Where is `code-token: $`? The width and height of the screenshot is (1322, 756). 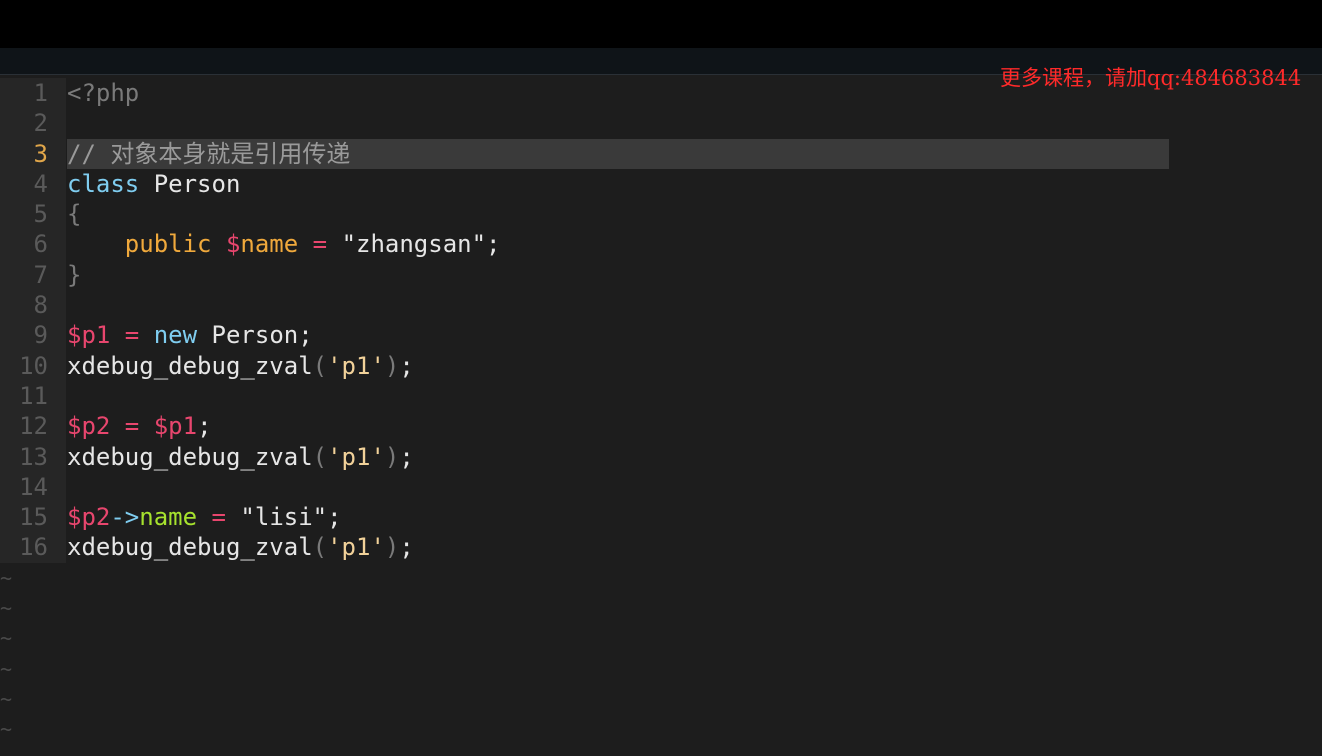 code-token: $ is located at coordinates (233, 244).